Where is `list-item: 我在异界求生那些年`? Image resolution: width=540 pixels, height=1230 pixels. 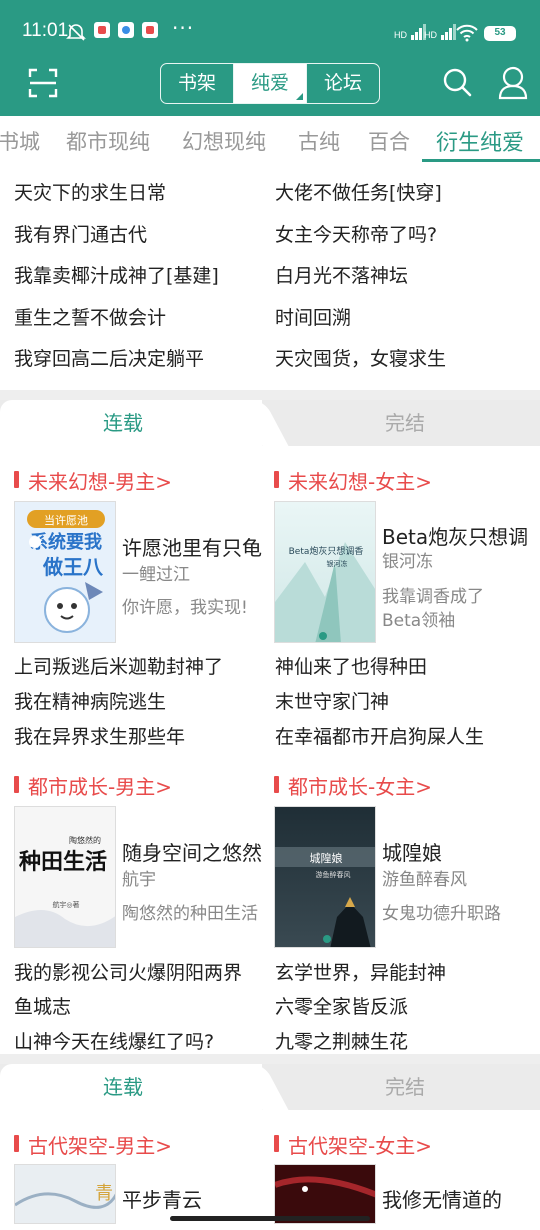 list-item: 我在异界求生那些年 is located at coordinates (99, 735).